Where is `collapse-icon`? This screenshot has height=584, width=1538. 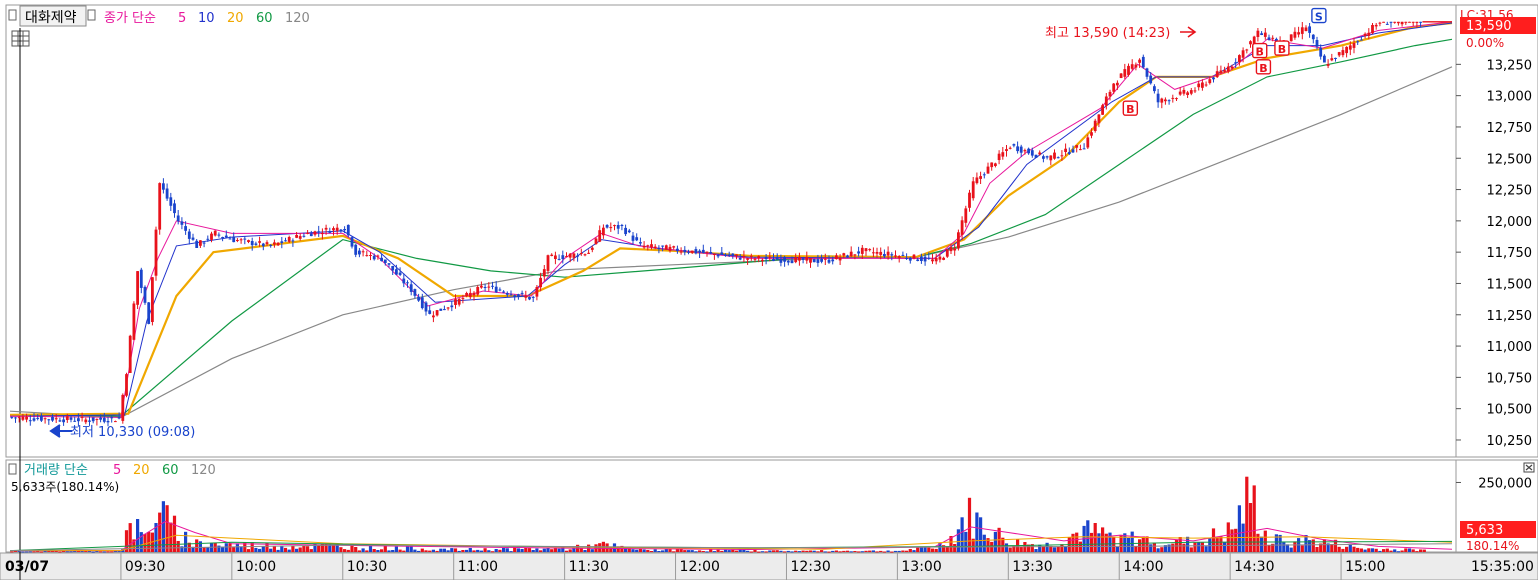
collapse-icon is located at coordinates (12, 15).